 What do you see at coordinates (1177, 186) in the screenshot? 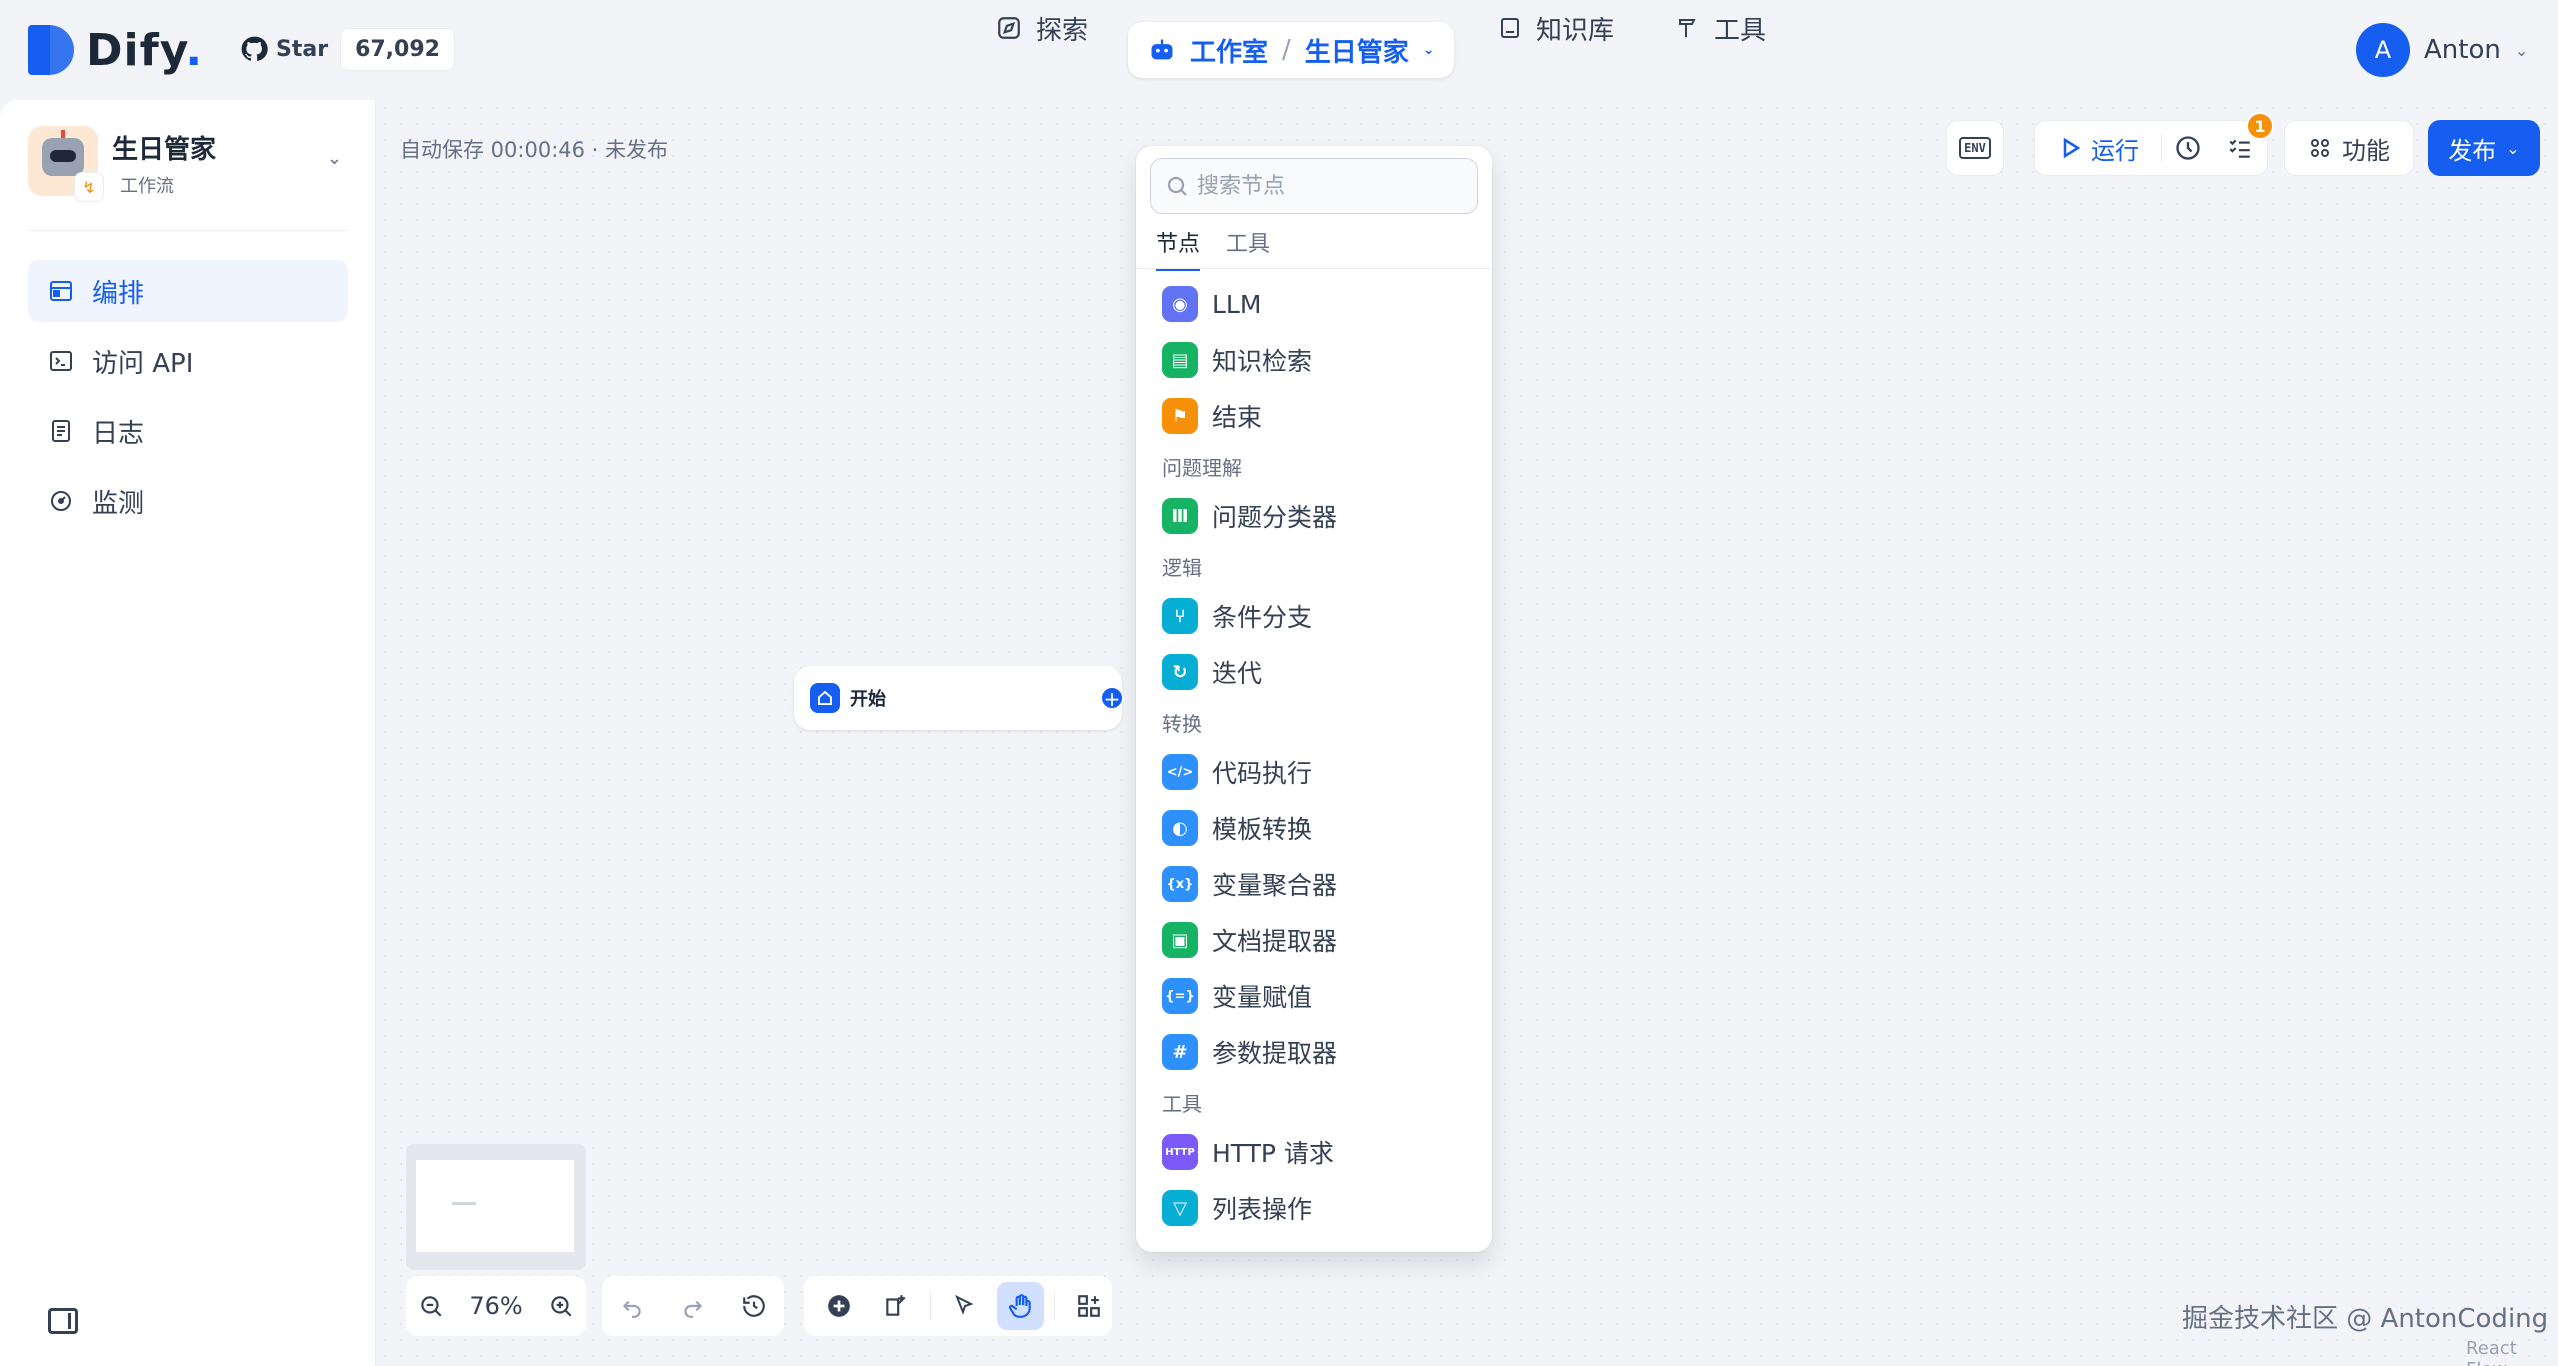
I see `search-icon` at bounding box center [1177, 186].